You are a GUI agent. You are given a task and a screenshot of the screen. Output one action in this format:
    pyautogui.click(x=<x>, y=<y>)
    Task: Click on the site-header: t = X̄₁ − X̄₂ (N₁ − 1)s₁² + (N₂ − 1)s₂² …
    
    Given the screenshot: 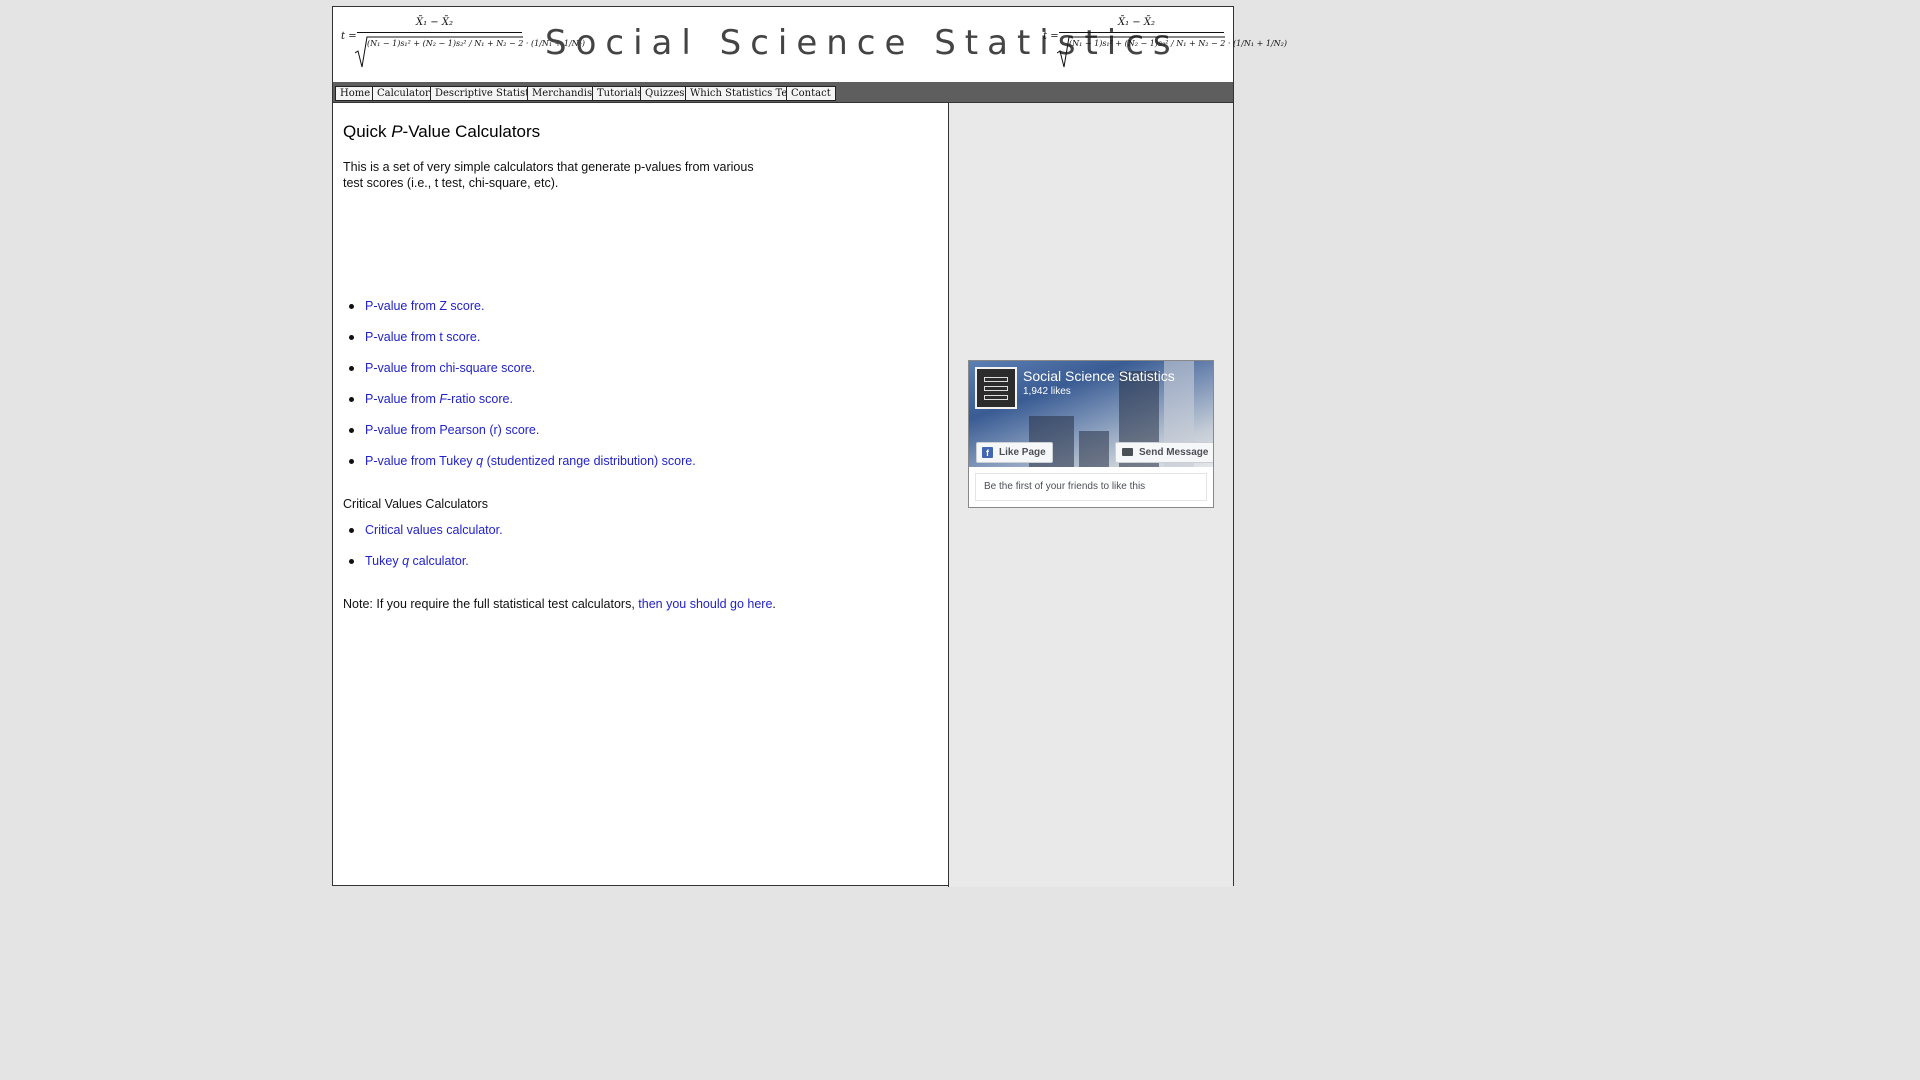 What is the action you would take?
    pyautogui.click(x=810, y=45)
    